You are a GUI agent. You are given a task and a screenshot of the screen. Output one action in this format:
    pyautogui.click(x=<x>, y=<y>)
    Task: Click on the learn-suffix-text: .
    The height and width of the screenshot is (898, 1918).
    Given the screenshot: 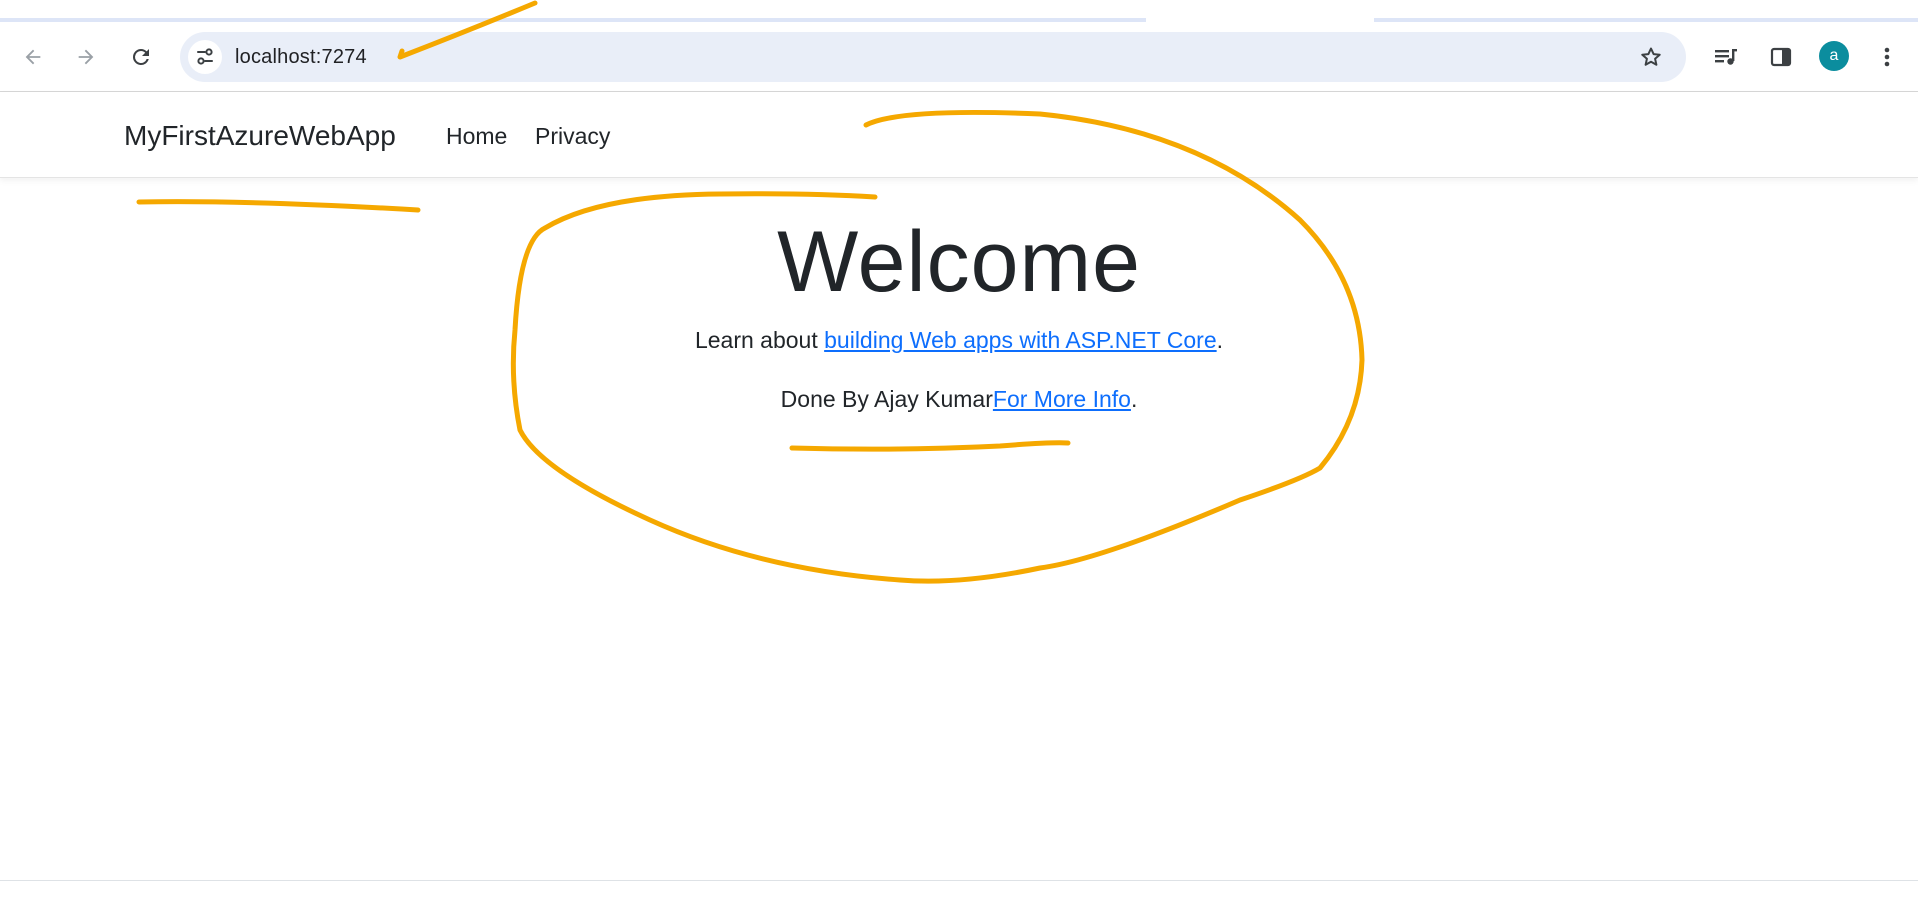 What is the action you would take?
    pyautogui.click(x=1220, y=340)
    